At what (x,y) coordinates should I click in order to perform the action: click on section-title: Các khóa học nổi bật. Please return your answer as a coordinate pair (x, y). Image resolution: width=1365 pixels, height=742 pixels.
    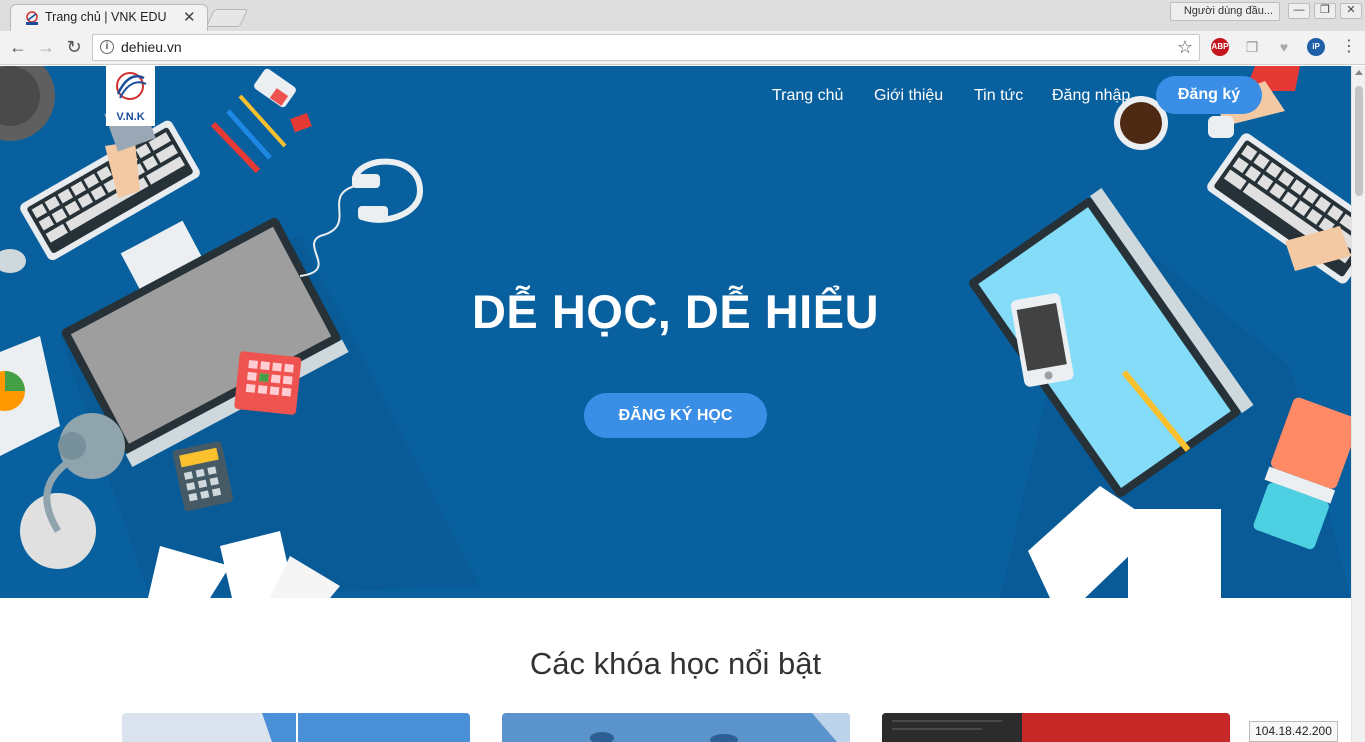
    Looking at the image, I should click on (675, 663).